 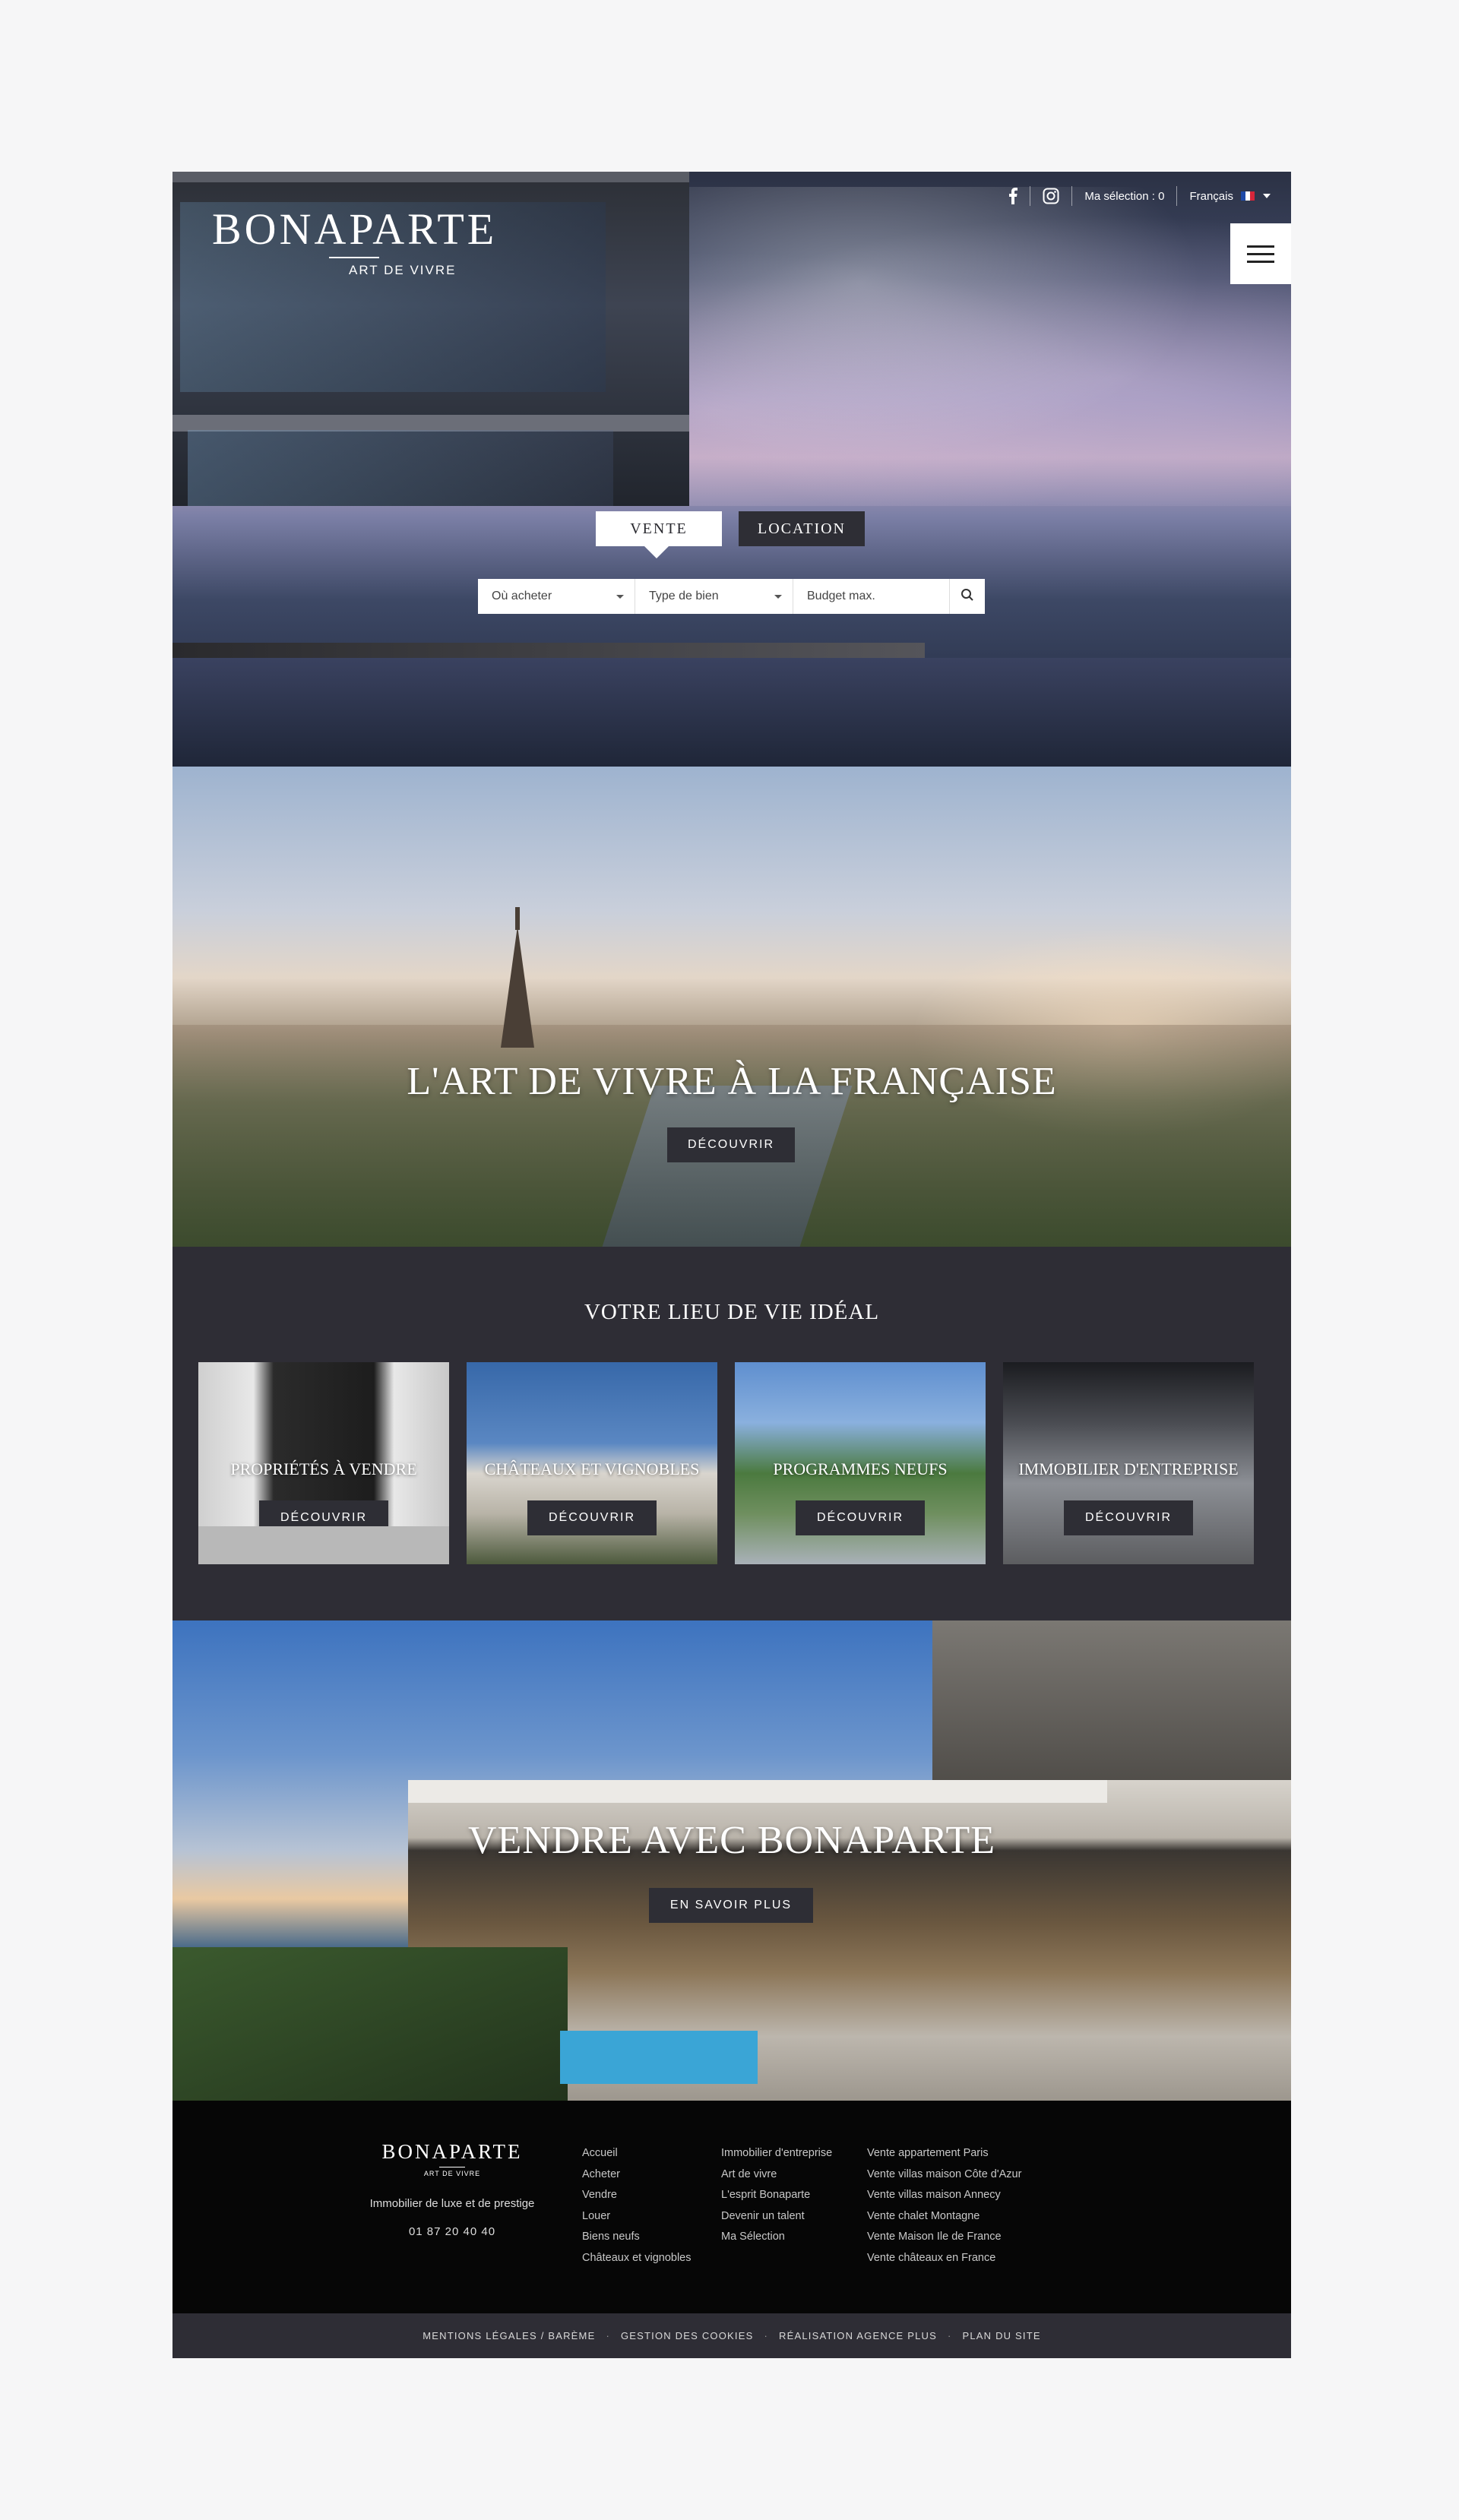 What do you see at coordinates (637, 2237) in the screenshot?
I see `footer-link: Biens neufs` at bounding box center [637, 2237].